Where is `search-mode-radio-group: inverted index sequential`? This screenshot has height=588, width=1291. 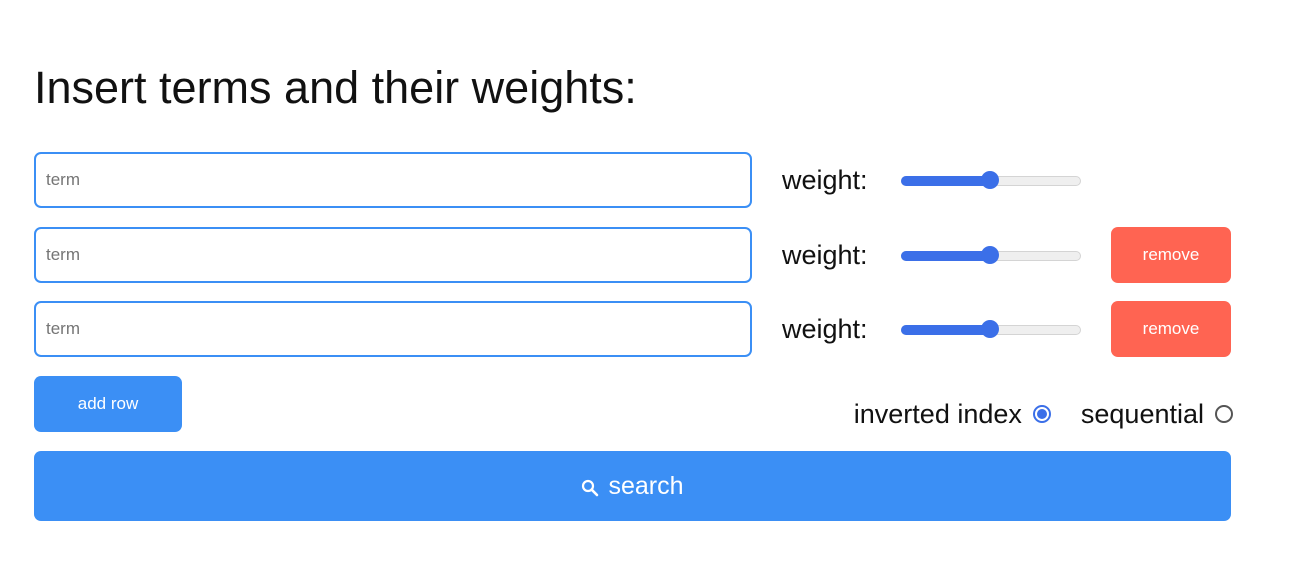 search-mode-radio-group: inverted index sequential is located at coordinates (1043, 414).